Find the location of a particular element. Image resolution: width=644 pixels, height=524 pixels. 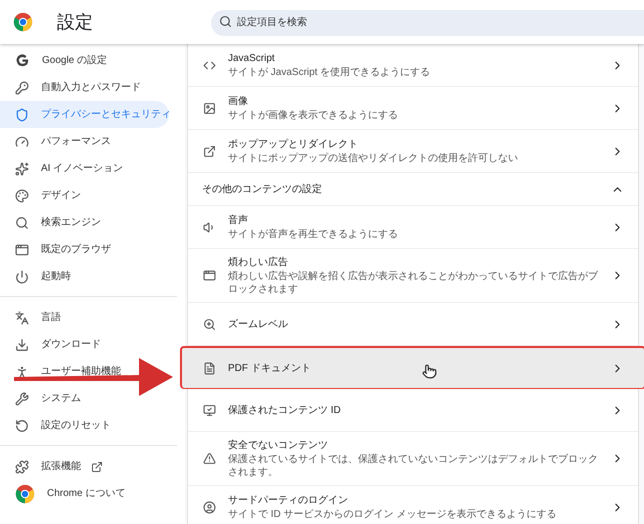

settings-row: 安全でないコンテンツ 保護されているサイトでは、保護されていないコンテンツはデフォルトでブロックされます。 is located at coordinates (413, 459).